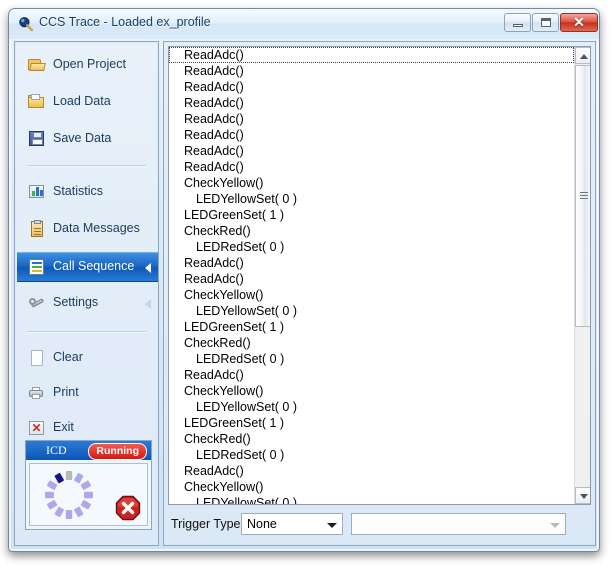  I want to click on trigger-type-select: None, so click(292, 524).